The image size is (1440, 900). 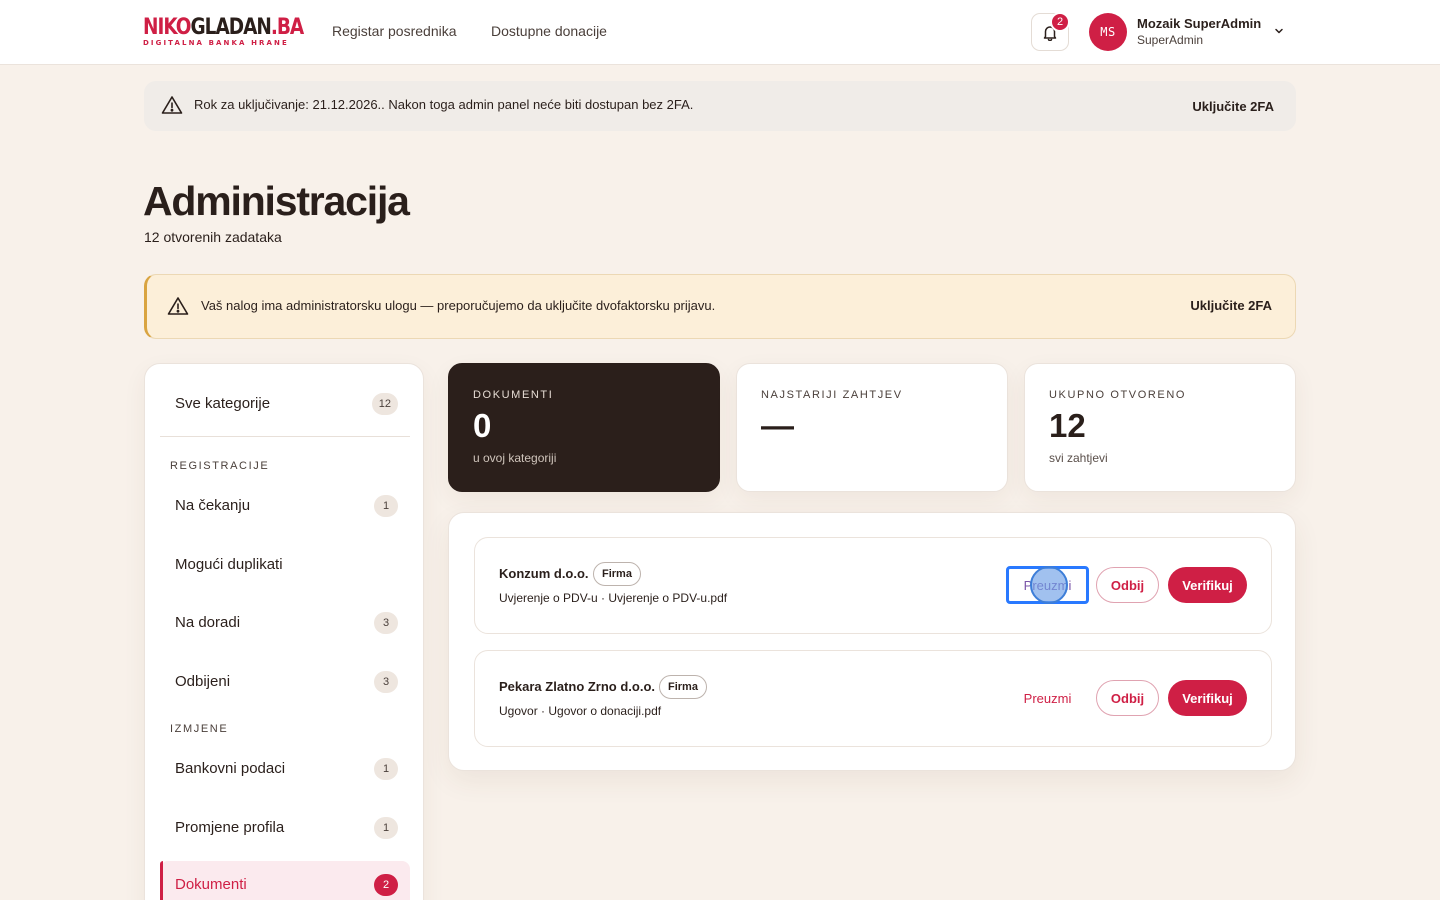 What do you see at coordinates (203, 681) in the screenshot?
I see `sidebar-item-label: Odbijeni` at bounding box center [203, 681].